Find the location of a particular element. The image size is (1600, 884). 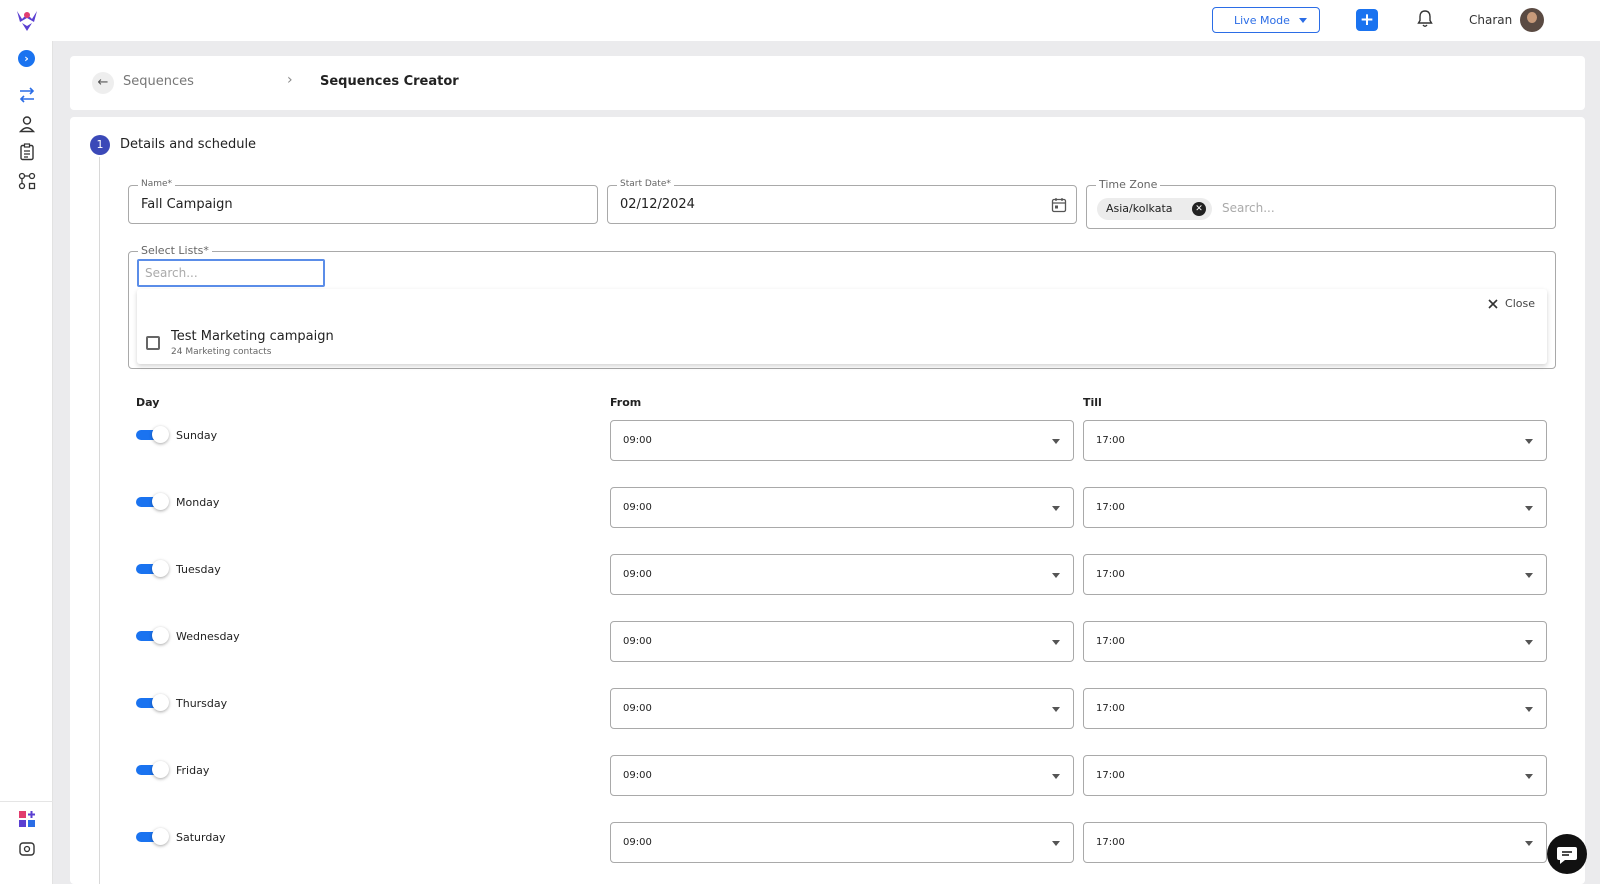

toggle-thursday is located at coordinates (152, 702).